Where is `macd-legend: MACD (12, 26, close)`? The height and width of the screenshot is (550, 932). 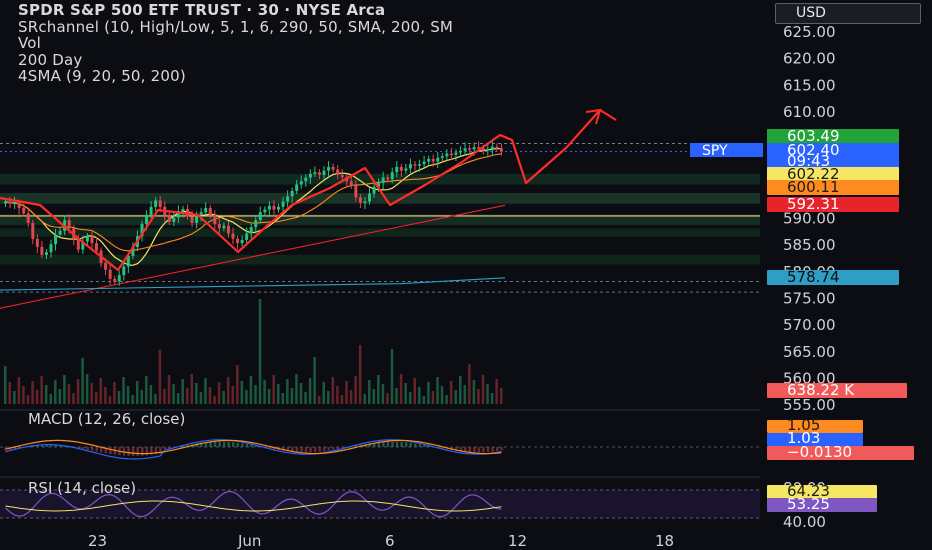 macd-legend: MACD (12, 26, close) is located at coordinates (107, 419).